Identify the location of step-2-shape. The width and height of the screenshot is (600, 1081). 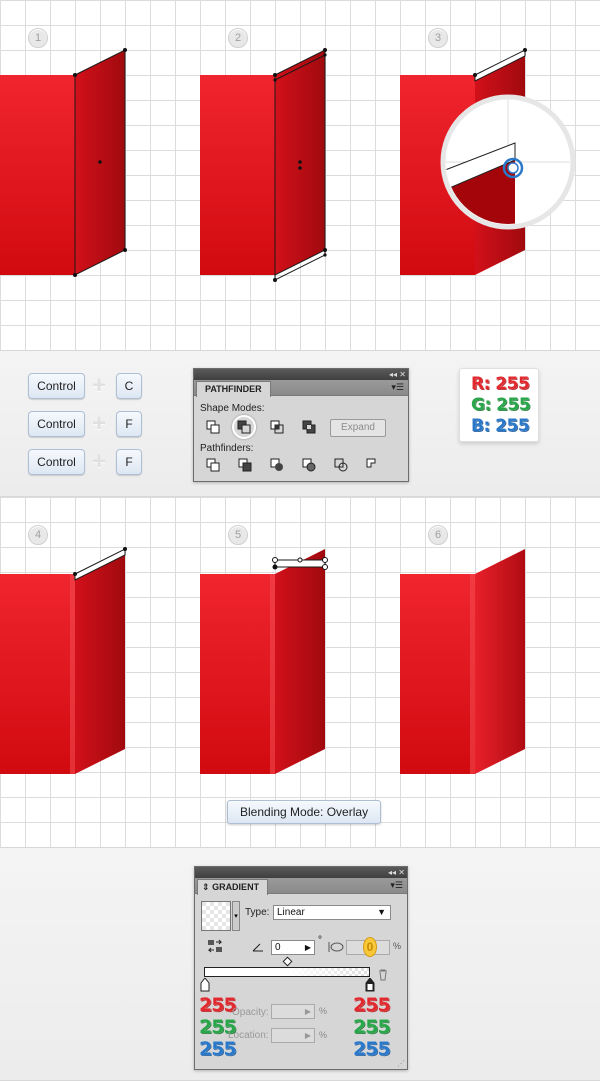
(263, 165).